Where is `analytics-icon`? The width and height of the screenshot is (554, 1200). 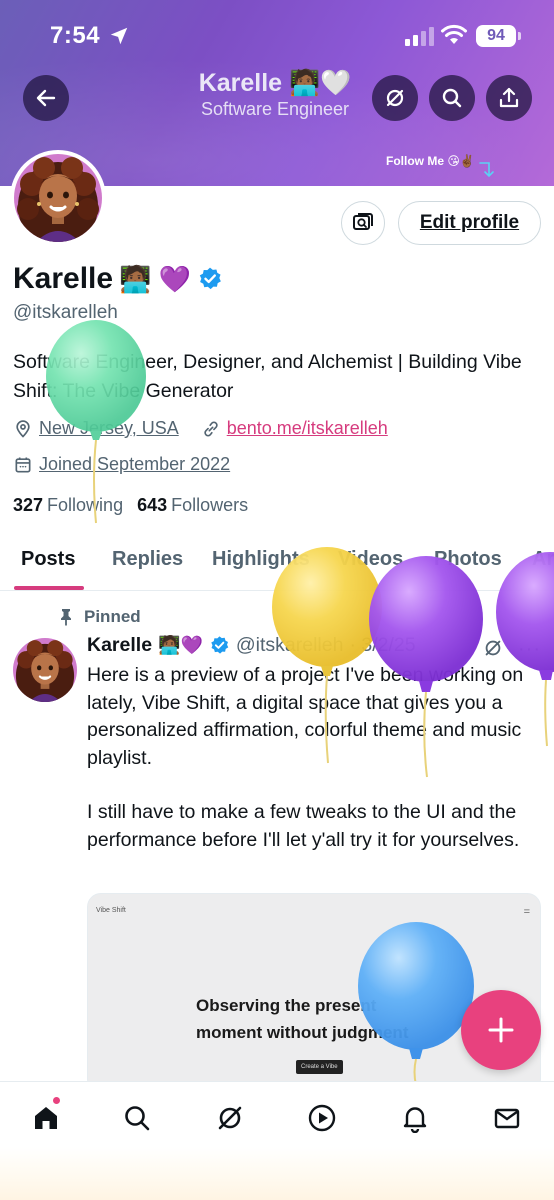
analytics-icon is located at coordinates (363, 221).